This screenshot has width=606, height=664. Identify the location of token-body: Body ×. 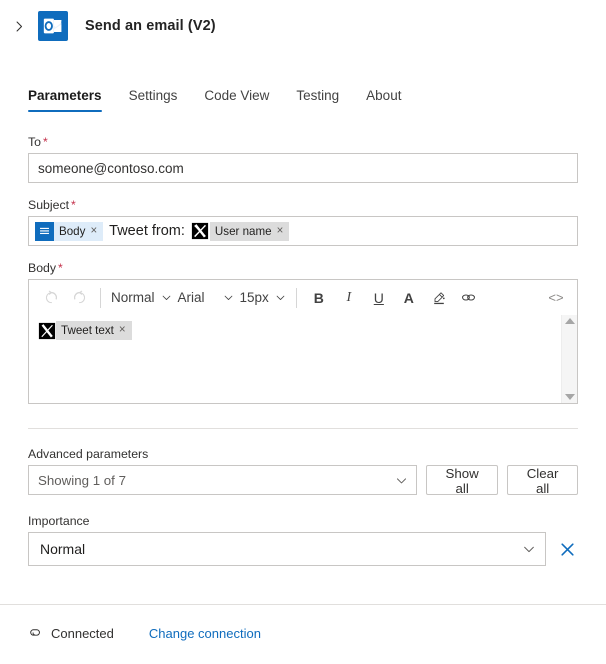
(69, 231).